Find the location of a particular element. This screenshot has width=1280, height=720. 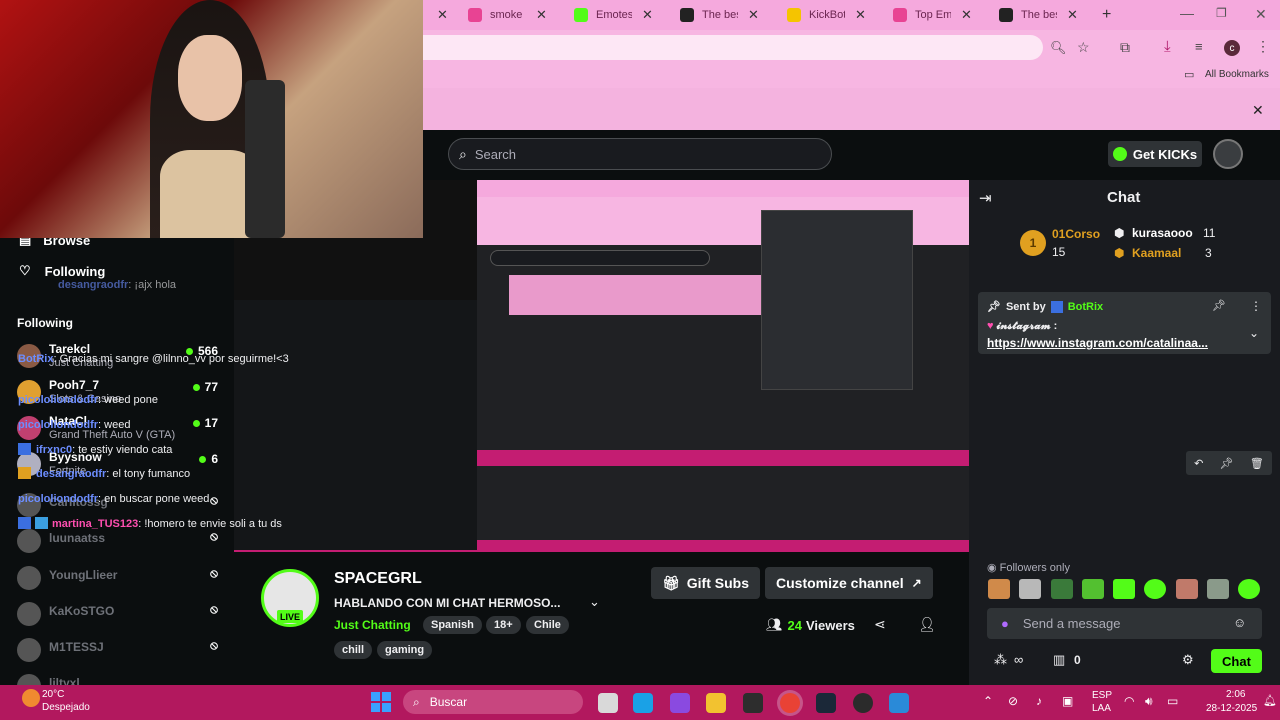

browser-menu-icon: ⋮ is located at coordinates (1263, 46).